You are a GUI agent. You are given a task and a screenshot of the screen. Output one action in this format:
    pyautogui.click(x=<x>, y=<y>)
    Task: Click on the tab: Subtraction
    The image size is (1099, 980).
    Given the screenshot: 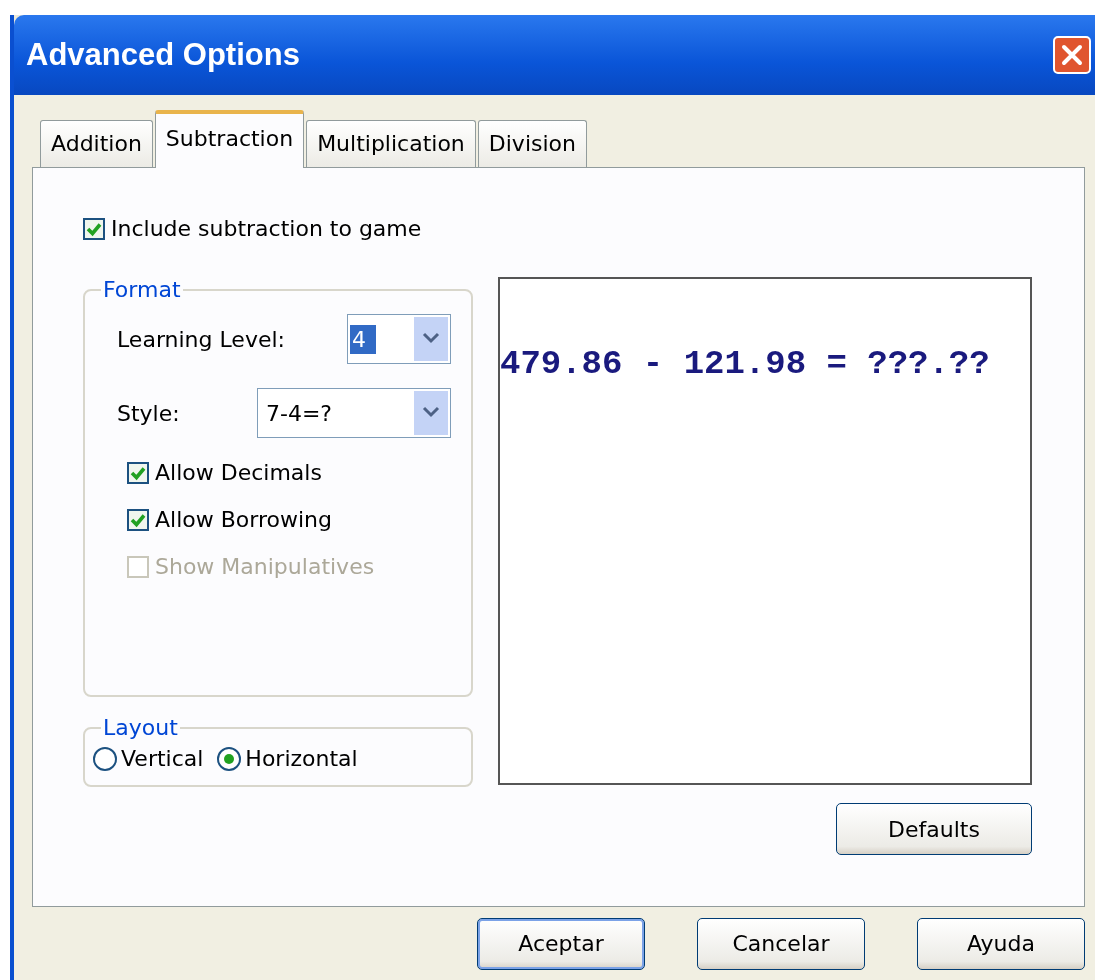 What is the action you would take?
    pyautogui.click(x=229, y=139)
    